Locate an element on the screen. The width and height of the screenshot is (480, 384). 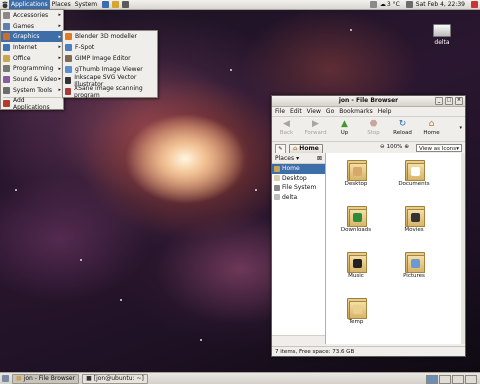
forward-button: ▶ Forward is located at coordinates (315, 127).